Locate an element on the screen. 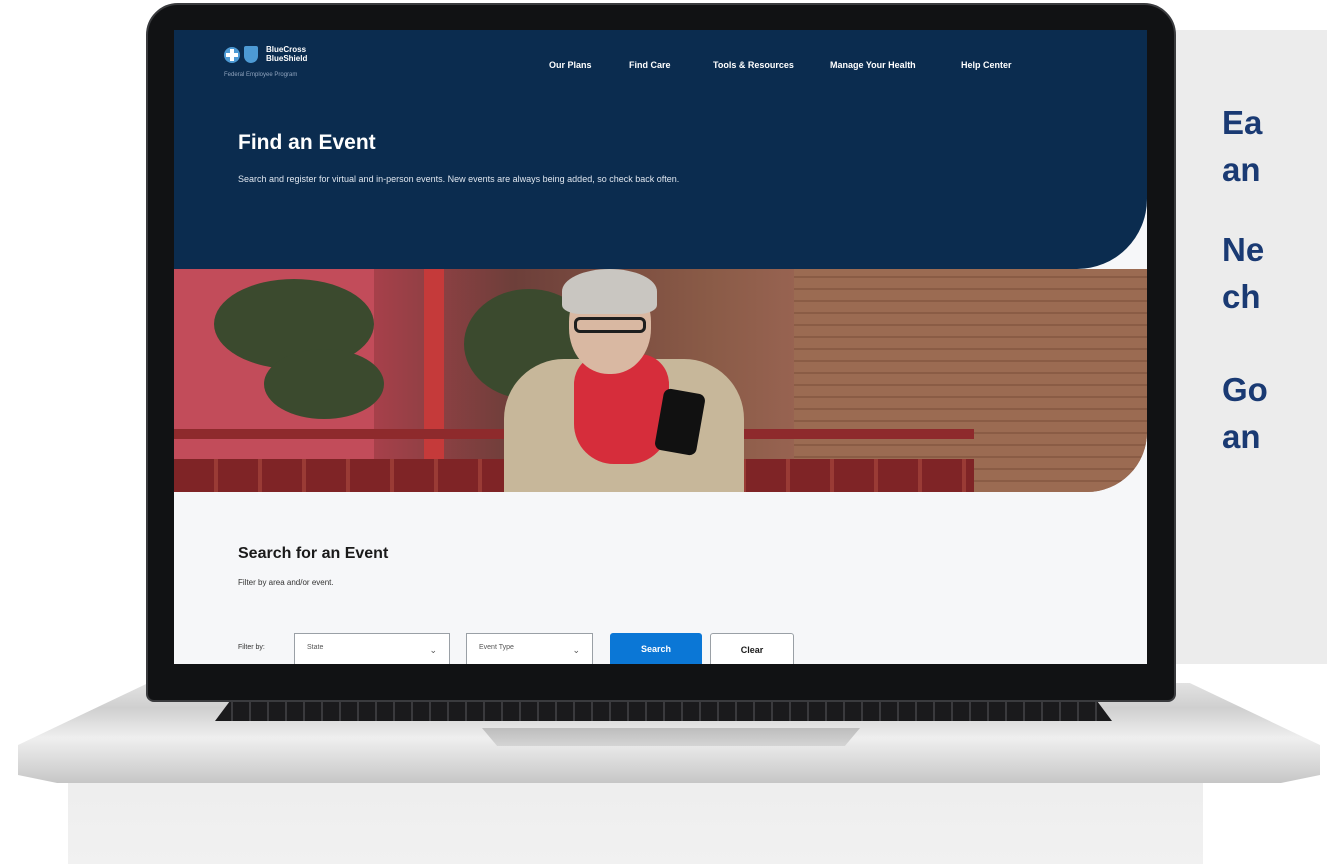  state-select: State ⌄ is located at coordinates (372, 648).